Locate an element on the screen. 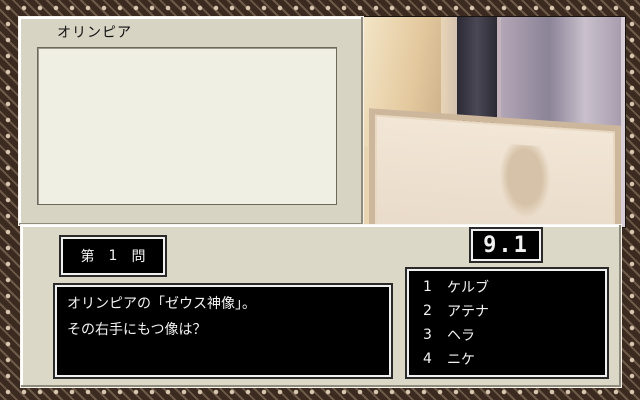 The width and height of the screenshot is (640, 400). choice-number: 3 is located at coordinates (427, 335).